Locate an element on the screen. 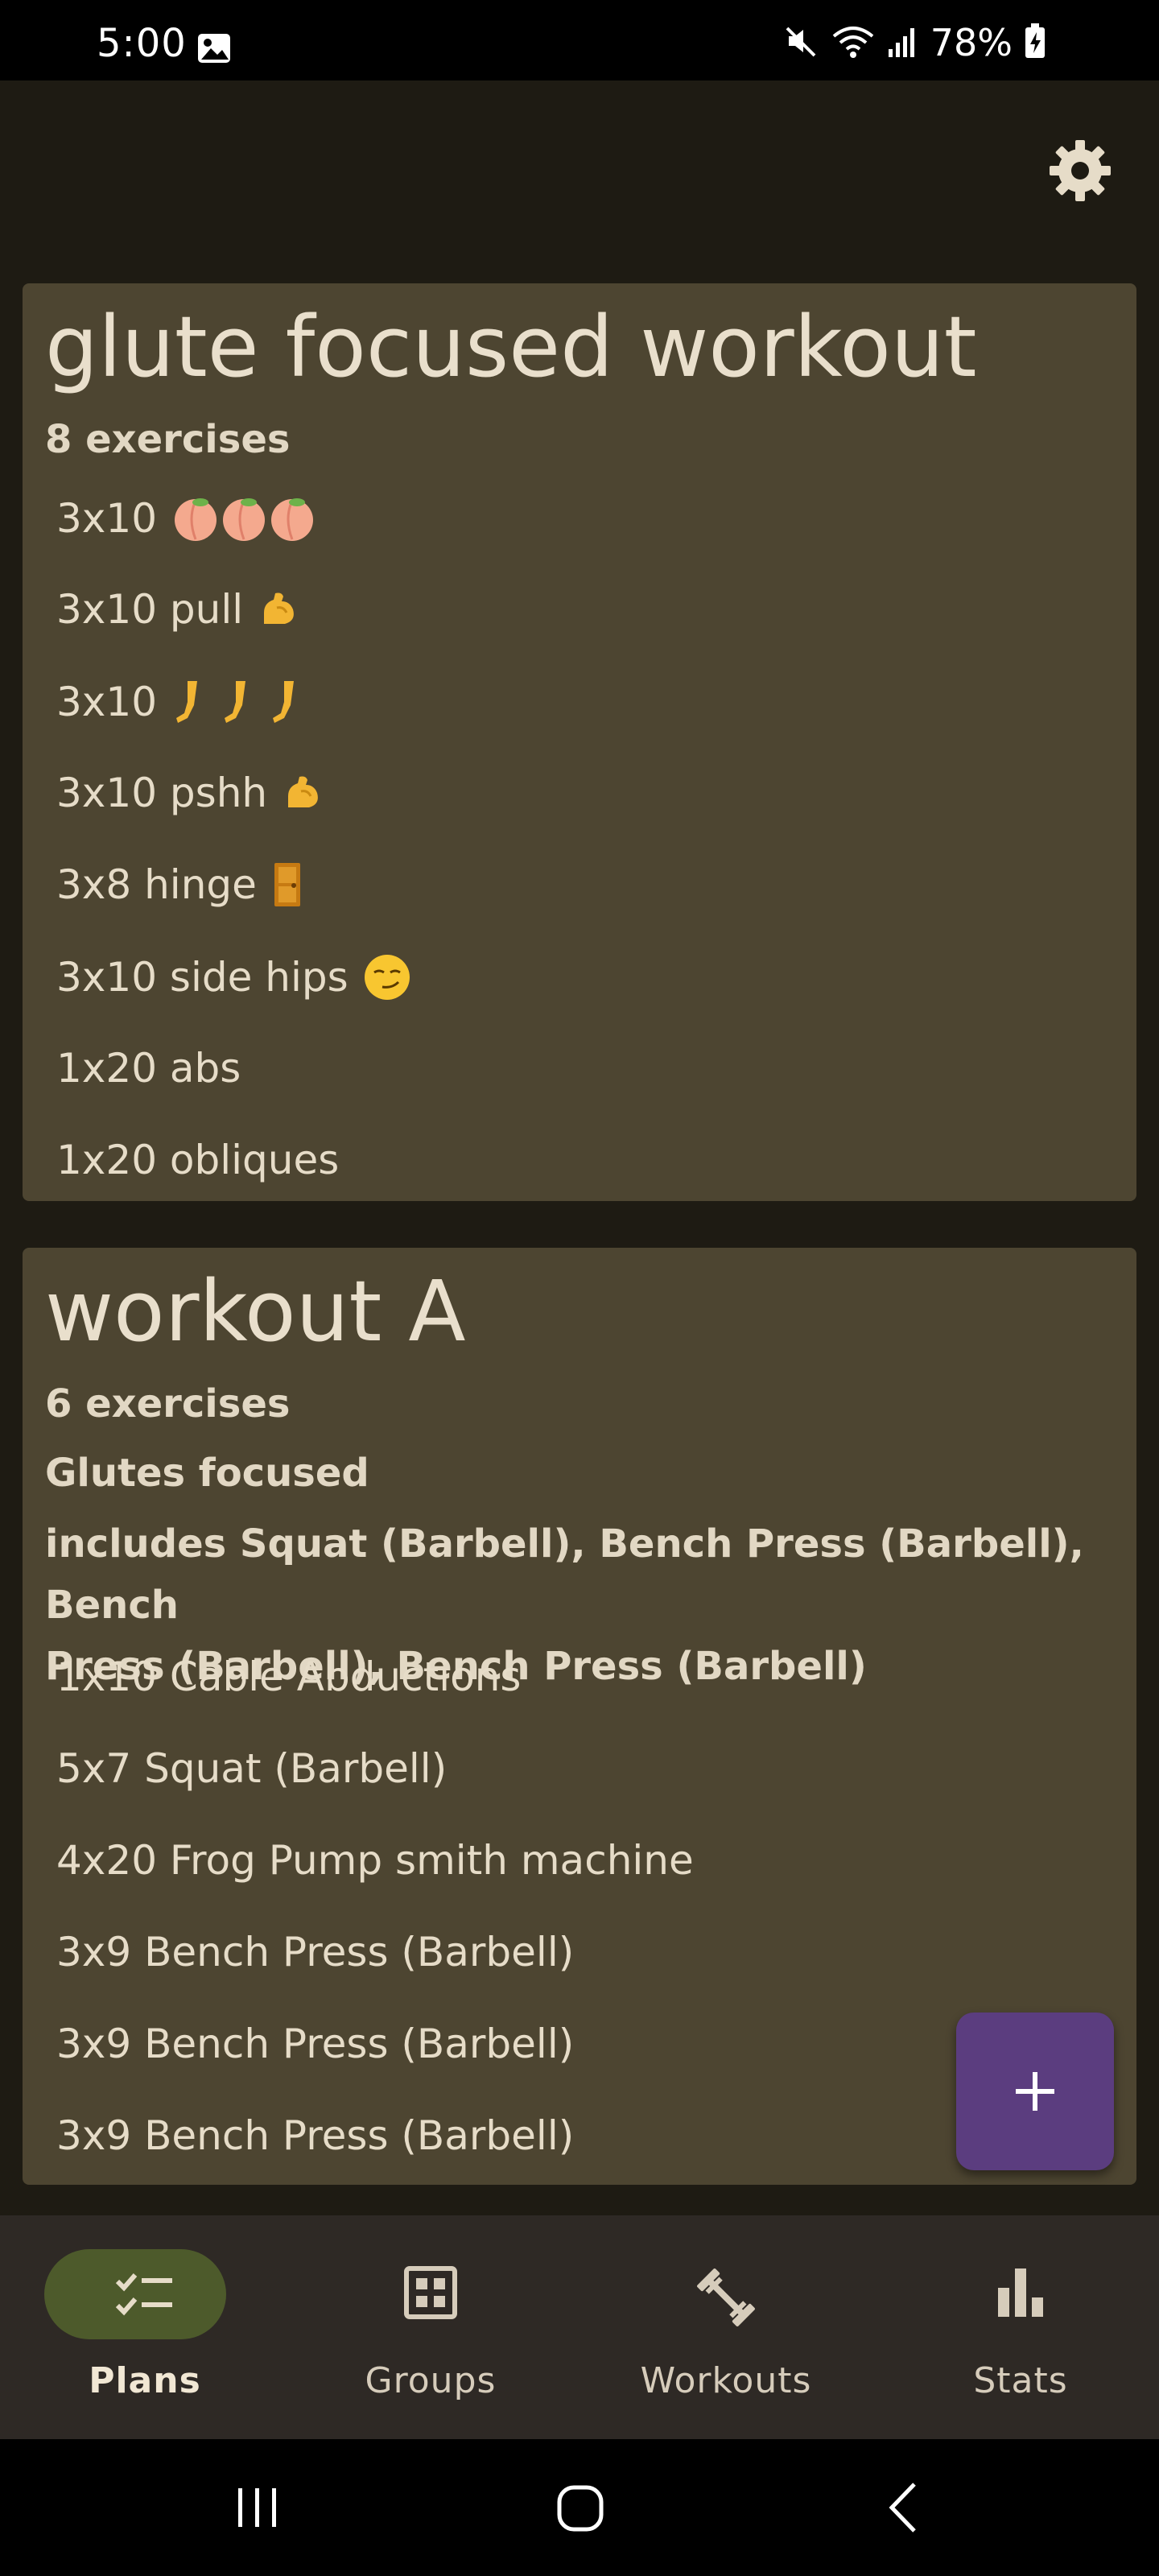 The width and height of the screenshot is (1159, 2576). mute-icon is located at coordinates (801, 42).